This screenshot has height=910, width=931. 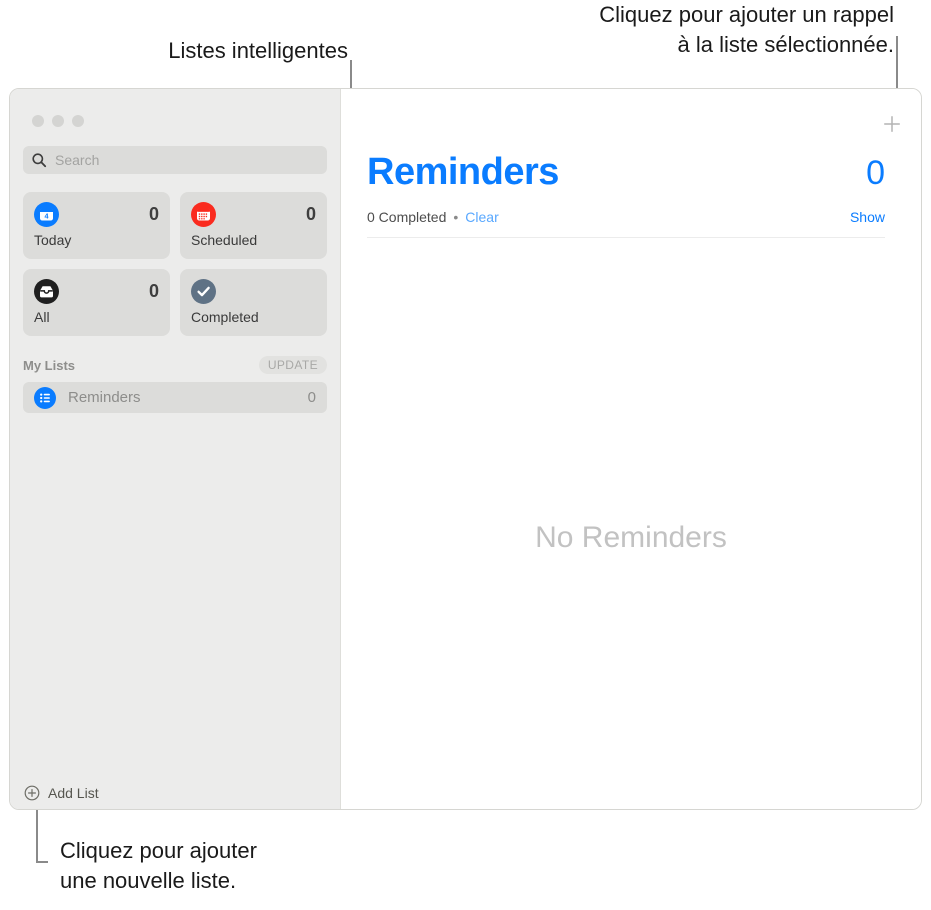 What do you see at coordinates (158, 865) in the screenshot?
I see `callout-add-list: Cliquez pour ajouter une nouvelle liste.` at bounding box center [158, 865].